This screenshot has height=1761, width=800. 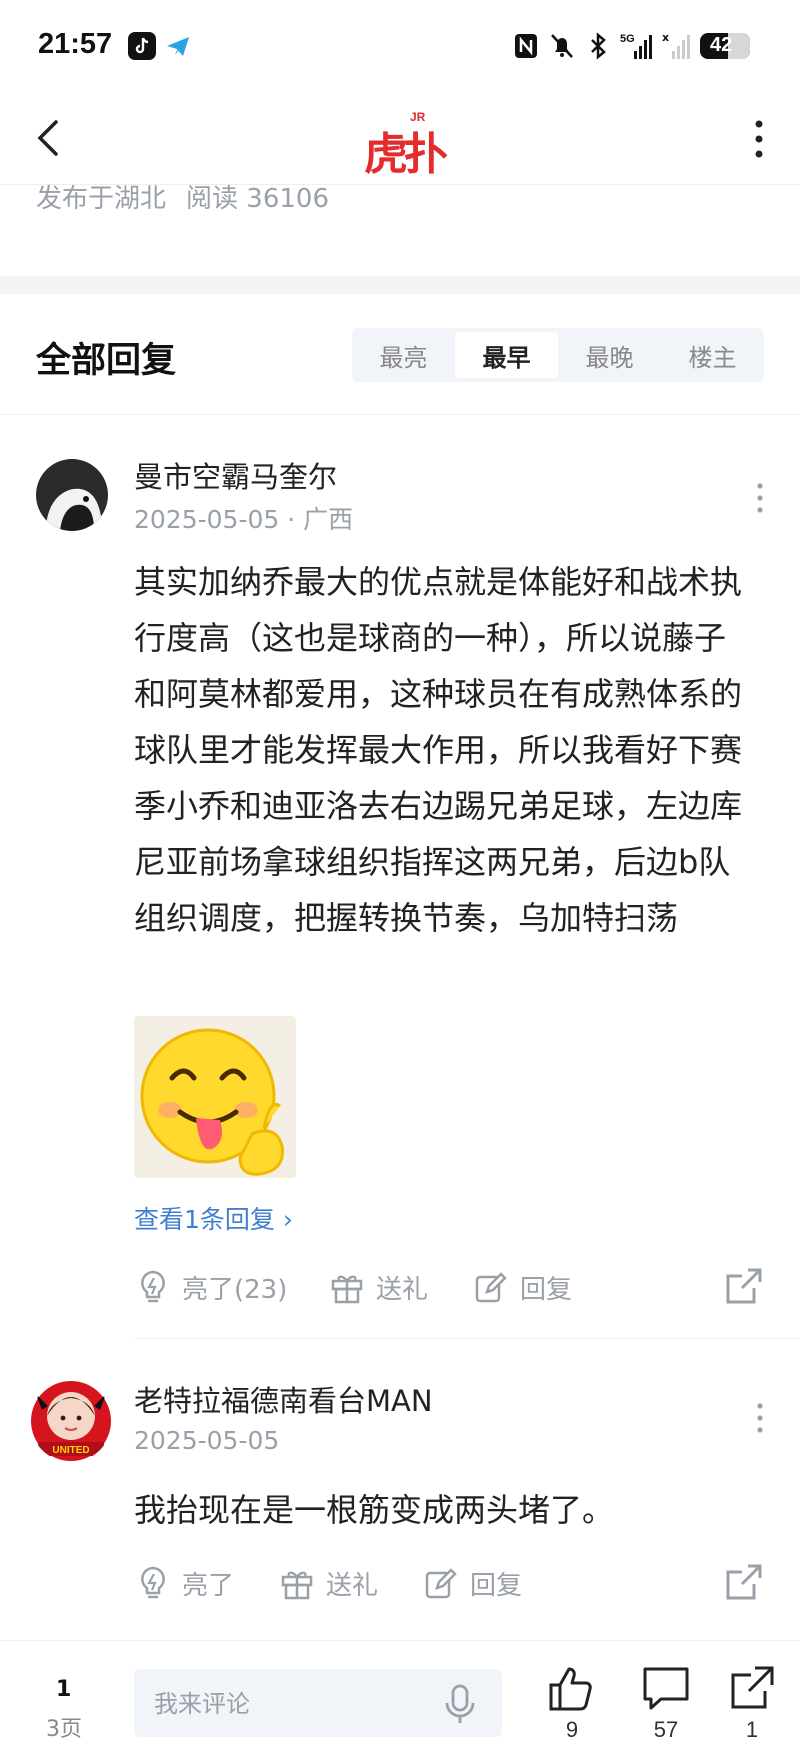 I want to click on mute-bell-icon, so click(x=562, y=46).